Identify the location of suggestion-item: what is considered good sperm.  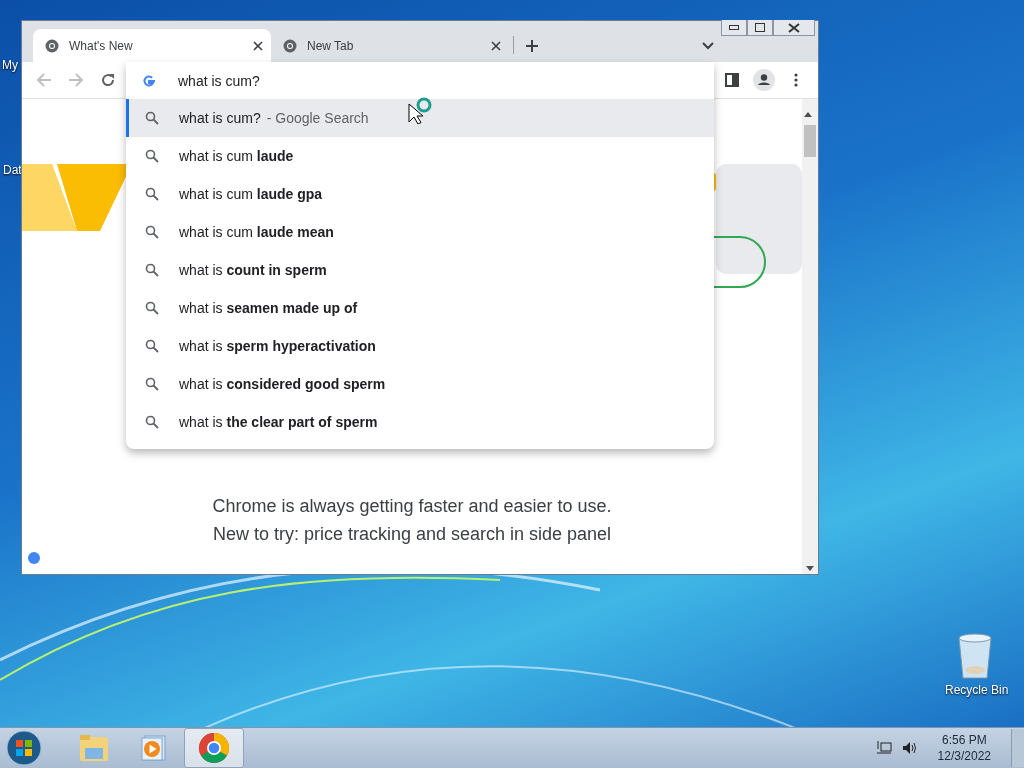
(420, 384).